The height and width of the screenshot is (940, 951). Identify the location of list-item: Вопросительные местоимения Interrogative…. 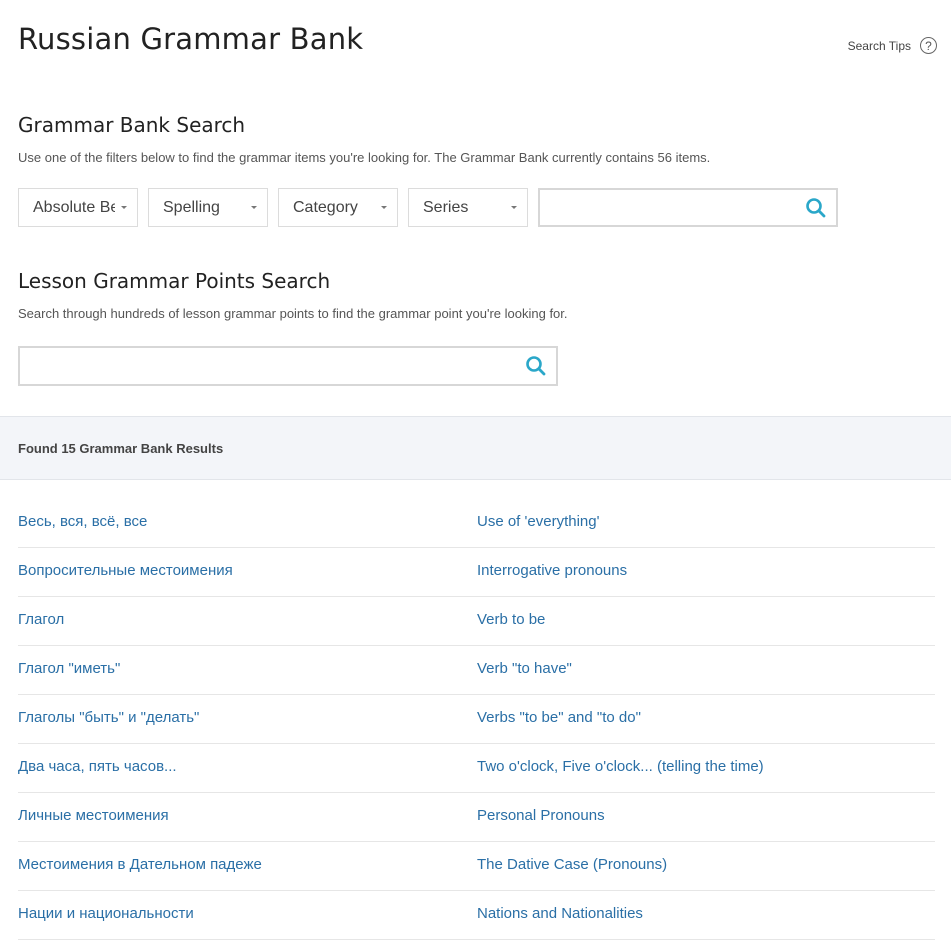
(476, 572).